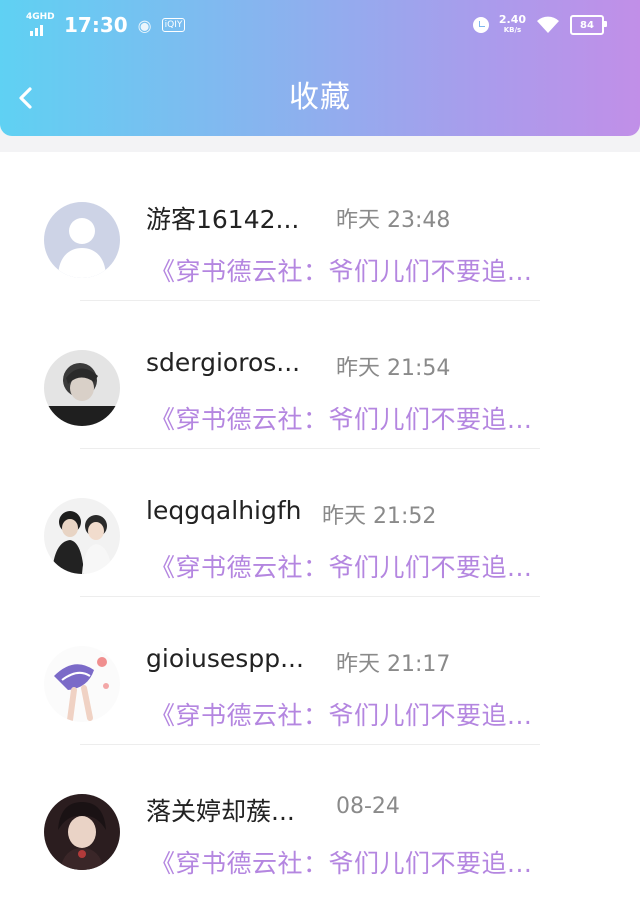 The image size is (640, 897). Describe the element at coordinates (173, 25) in the screenshot. I see `iqiyi-icon: iQIY` at that location.